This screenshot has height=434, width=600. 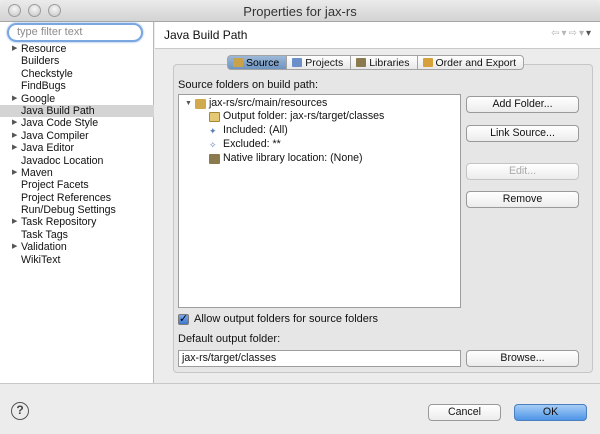 I want to click on filter-input: type filter text, so click(x=75, y=32).